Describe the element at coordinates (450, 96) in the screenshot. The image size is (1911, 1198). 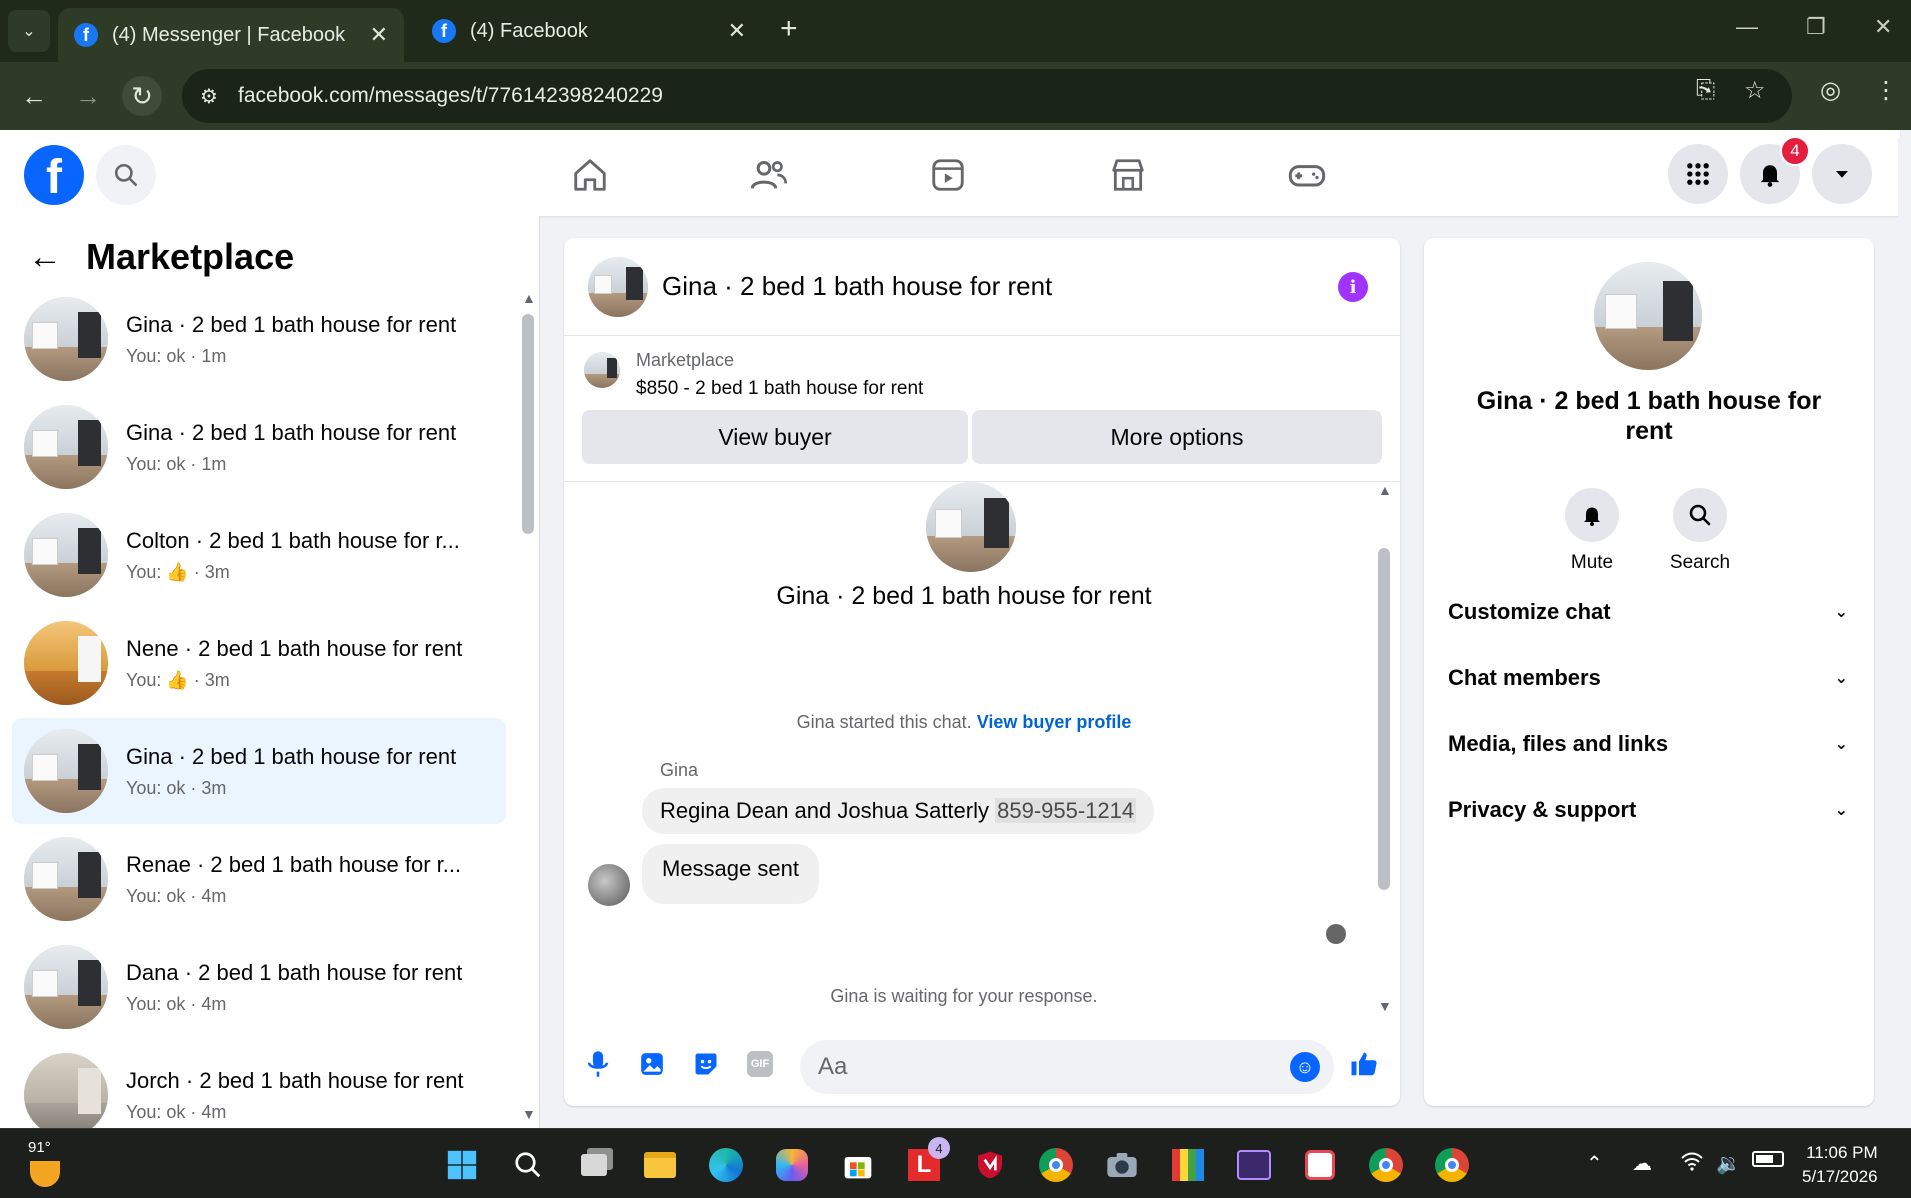
I see `url-text: facebook.com/messages/t/776142398240229` at that location.